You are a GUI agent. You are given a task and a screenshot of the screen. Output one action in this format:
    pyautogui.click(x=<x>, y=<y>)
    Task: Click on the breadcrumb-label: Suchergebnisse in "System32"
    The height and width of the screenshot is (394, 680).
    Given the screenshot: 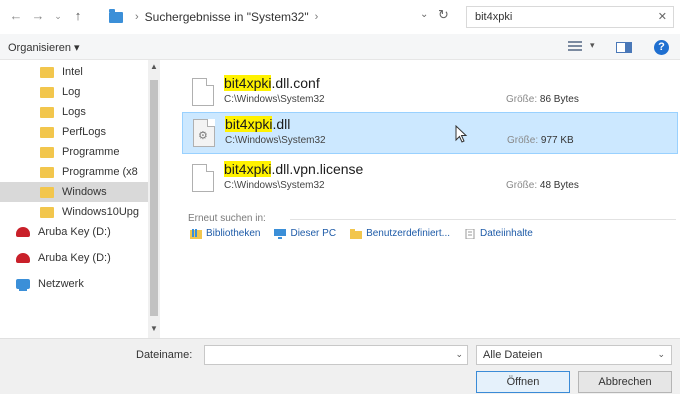 What is the action you would take?
    pyautogui.click(x=227, y=17)
    